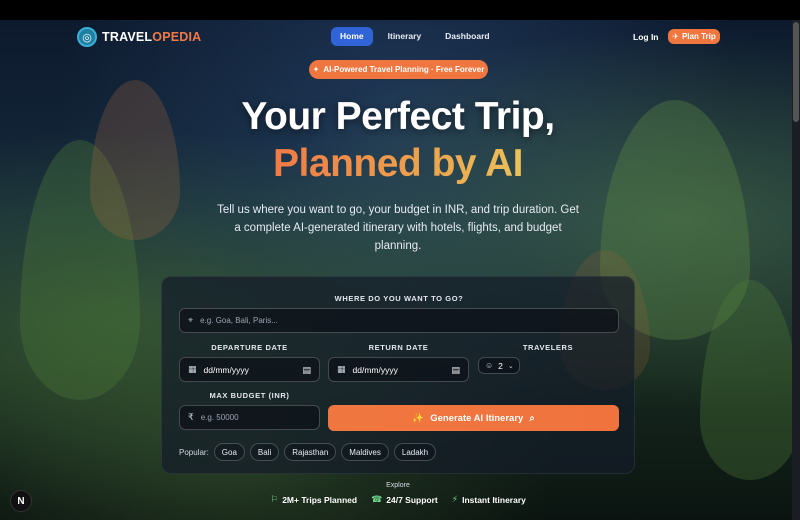 Image resolution: width=800 pixels, height=520 pixels. I want to click on rupee-icon: ₹, so click(191, 417).